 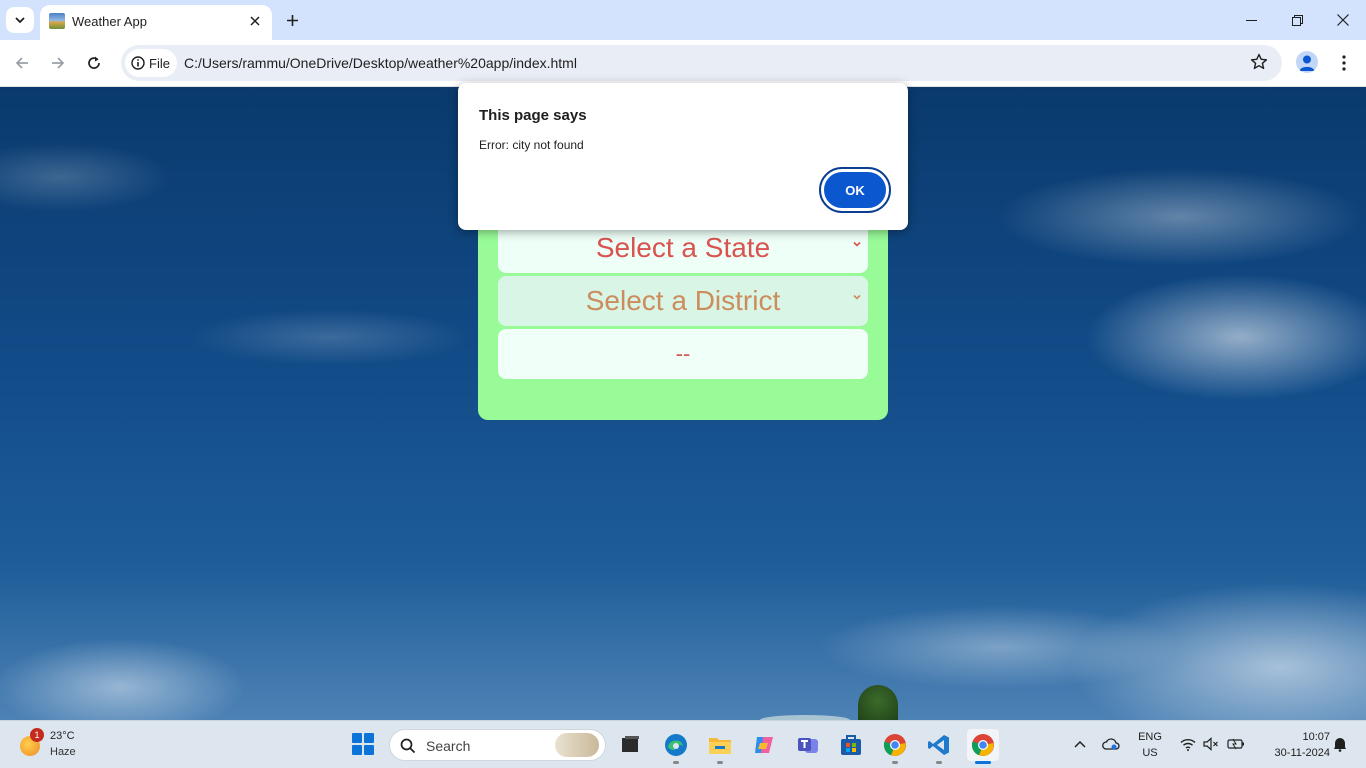 I want to click on arrow-left-icon, so click(x=21, y=63).